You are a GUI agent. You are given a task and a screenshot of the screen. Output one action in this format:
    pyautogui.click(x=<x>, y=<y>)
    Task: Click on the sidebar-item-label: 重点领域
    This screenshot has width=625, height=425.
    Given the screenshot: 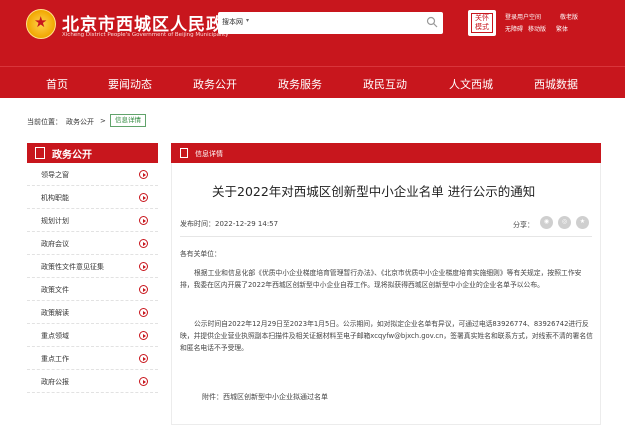 What is the action you would take?
    pyautogui.click(x=55, y=336)
    